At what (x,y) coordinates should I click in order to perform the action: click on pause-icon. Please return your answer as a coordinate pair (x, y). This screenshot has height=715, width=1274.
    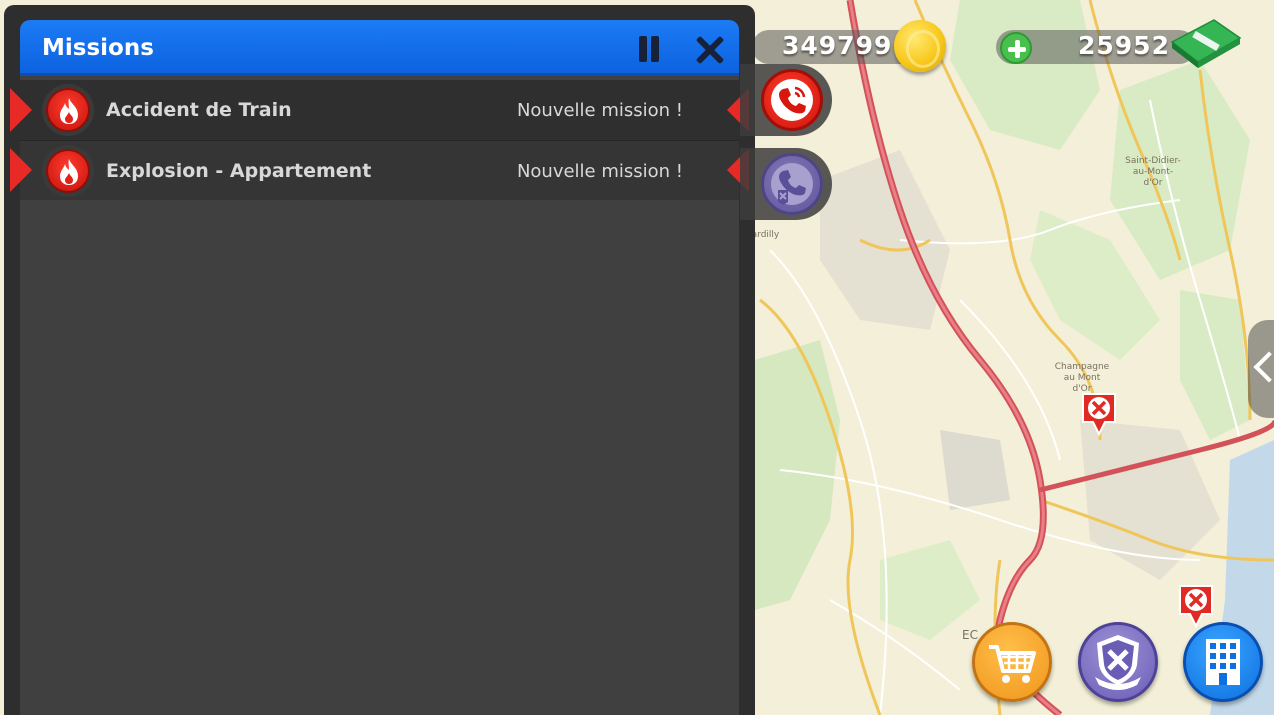
    Looking at the image, I should click on (649, 49).